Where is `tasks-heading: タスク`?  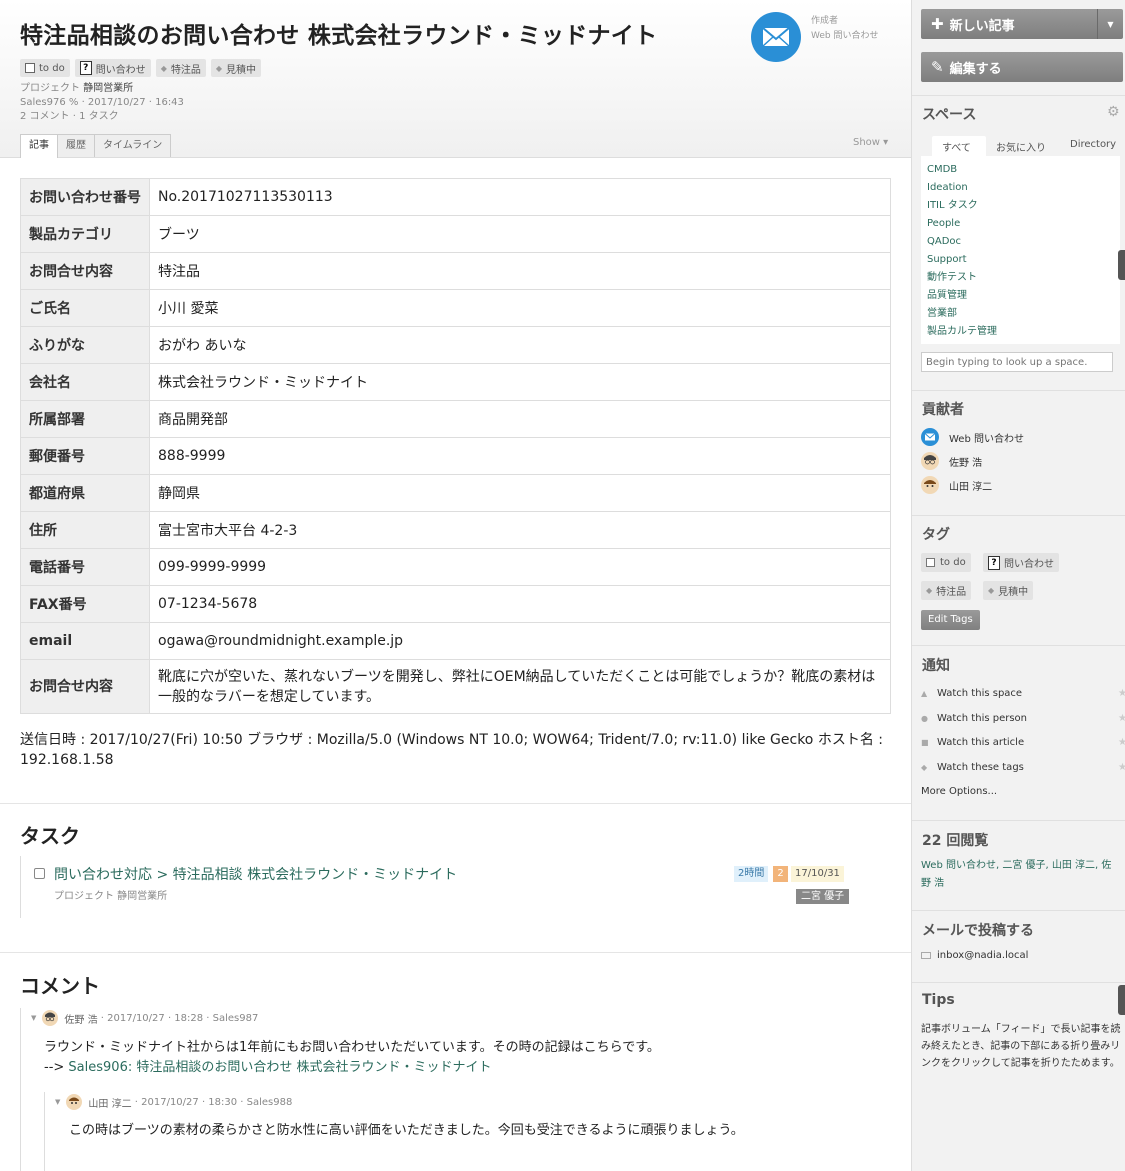
tasks-heading: タスク is located at coordinates (50, 836).